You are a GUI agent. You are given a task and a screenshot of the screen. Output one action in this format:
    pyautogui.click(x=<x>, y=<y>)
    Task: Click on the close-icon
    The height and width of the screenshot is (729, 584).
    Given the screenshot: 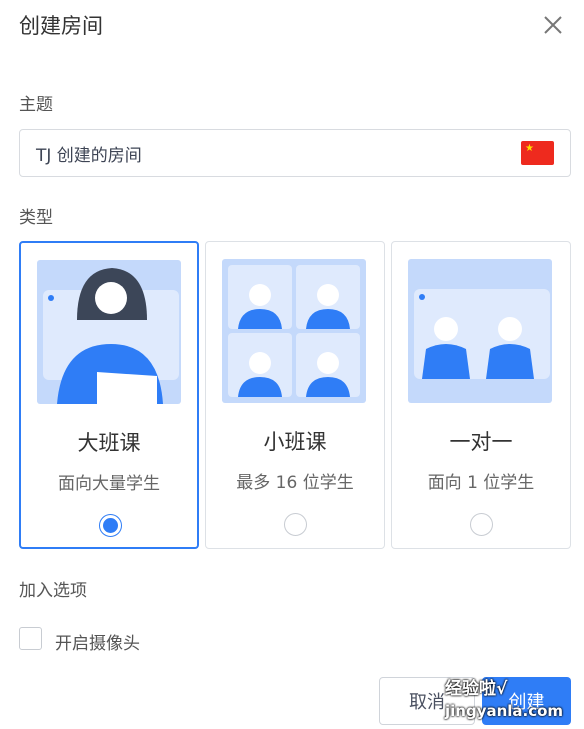 What is the action you would take?
    pyautogui.click(x=553, y=25)
    